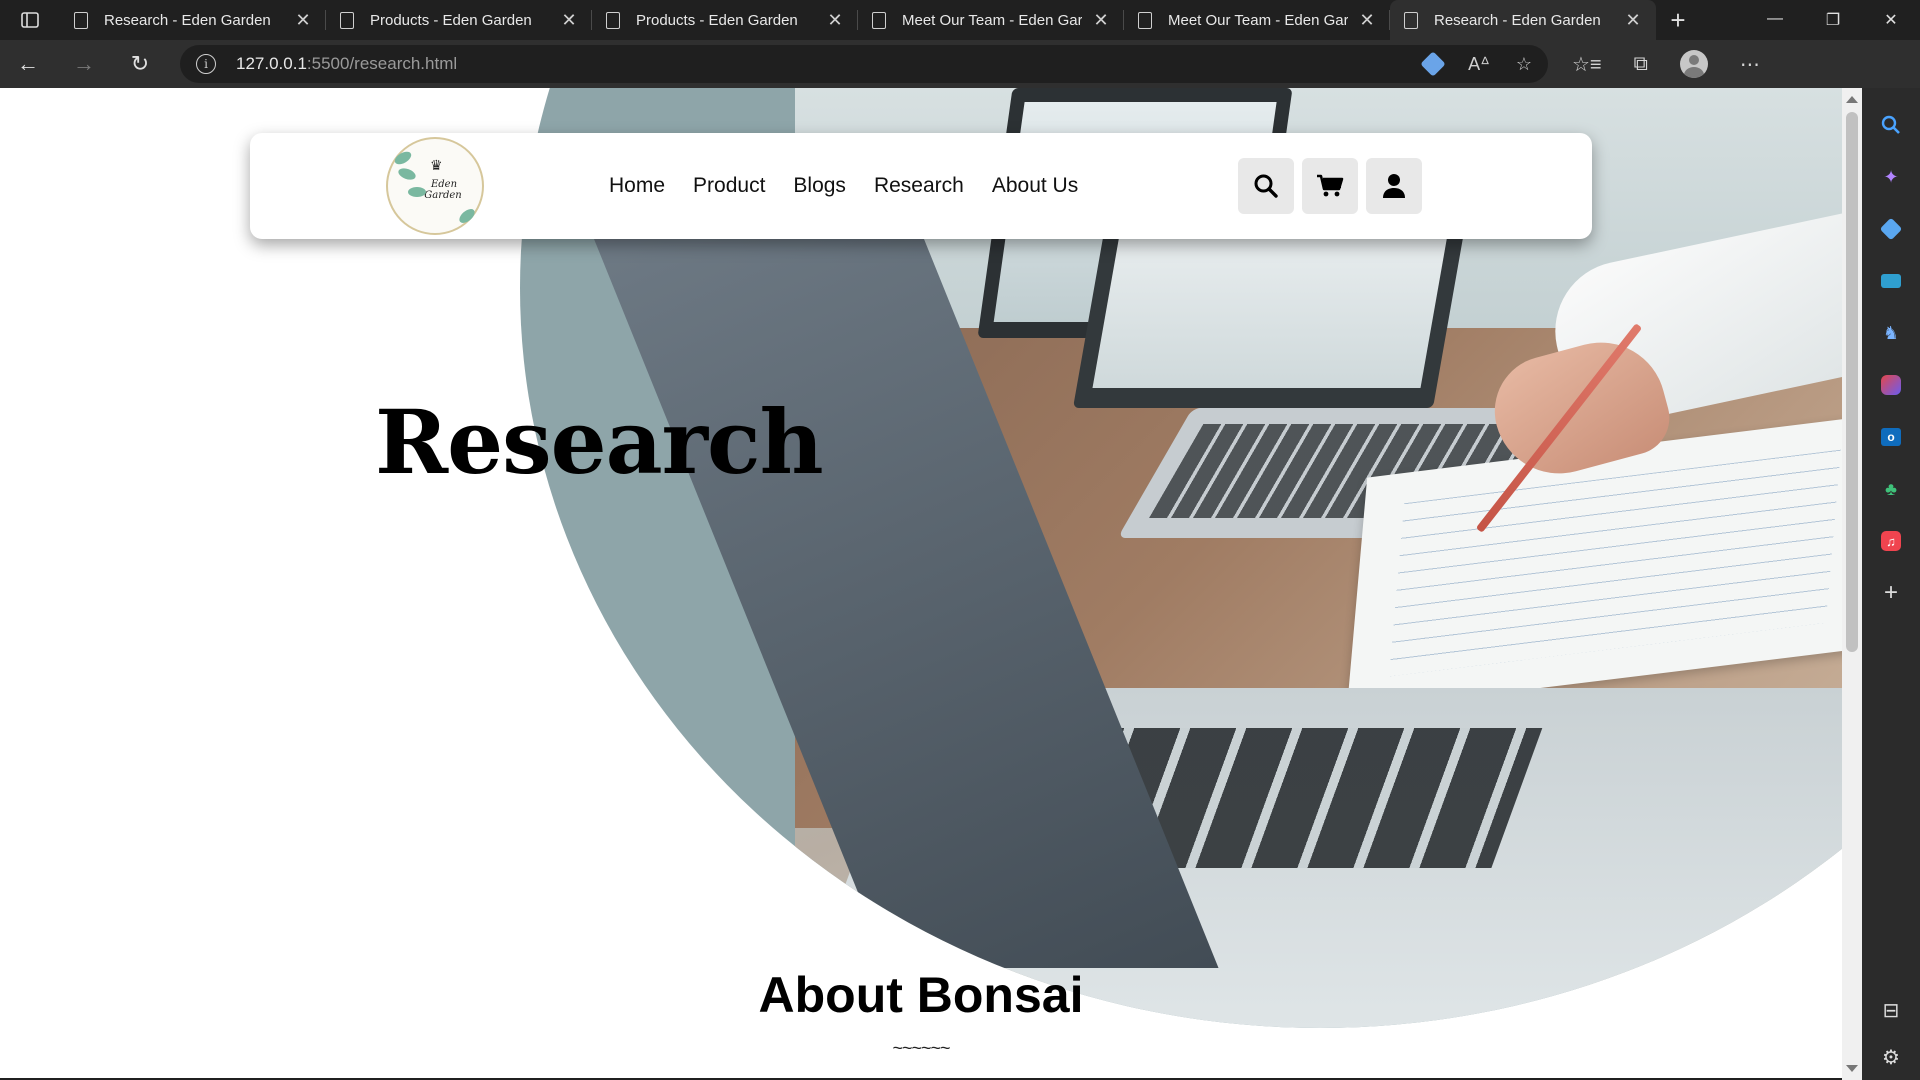  What do you see at coordinates (1479, 64) in the screenshot?
I see `read-aloud-icon: A͏ᐞ` at bounding box center [1479, 64].